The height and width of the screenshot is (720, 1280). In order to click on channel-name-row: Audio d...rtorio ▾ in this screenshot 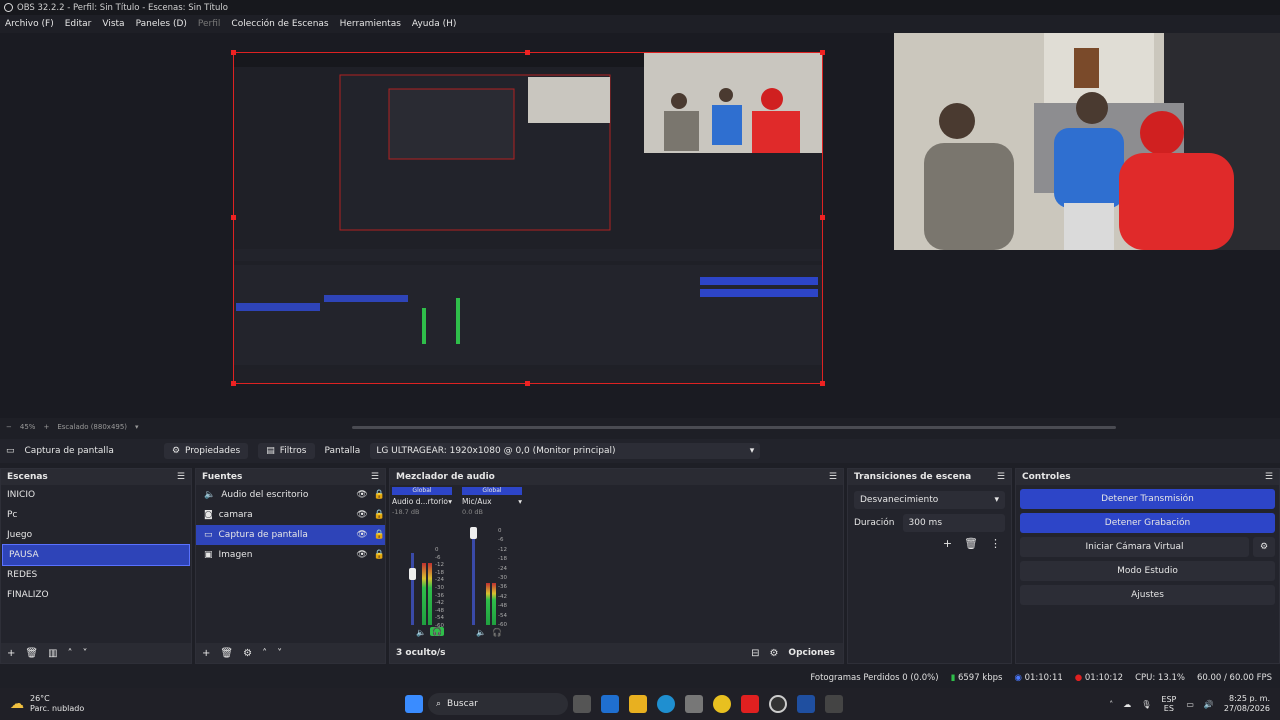, I will do `click(422, 501)`.